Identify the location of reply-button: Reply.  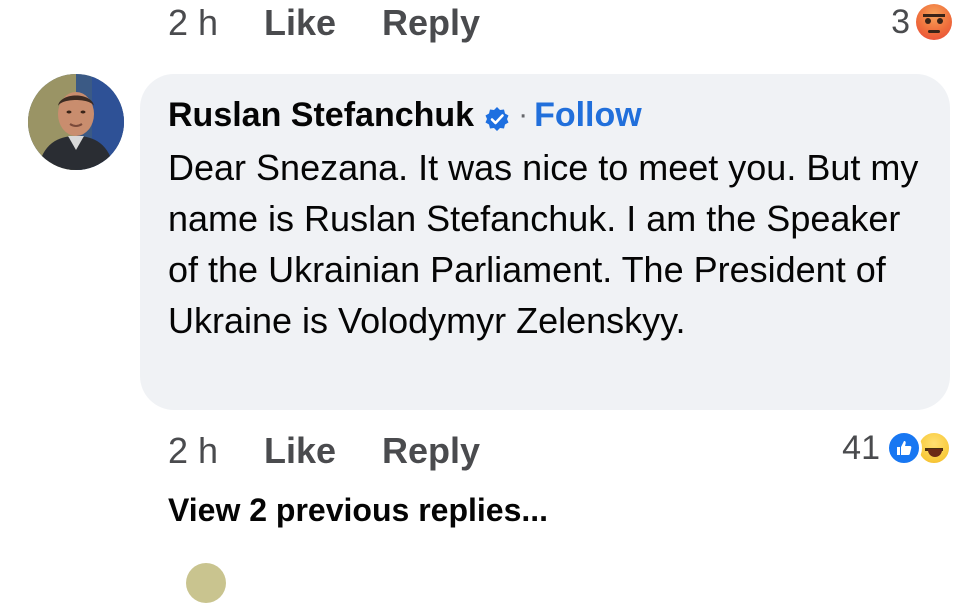
(431, 451).